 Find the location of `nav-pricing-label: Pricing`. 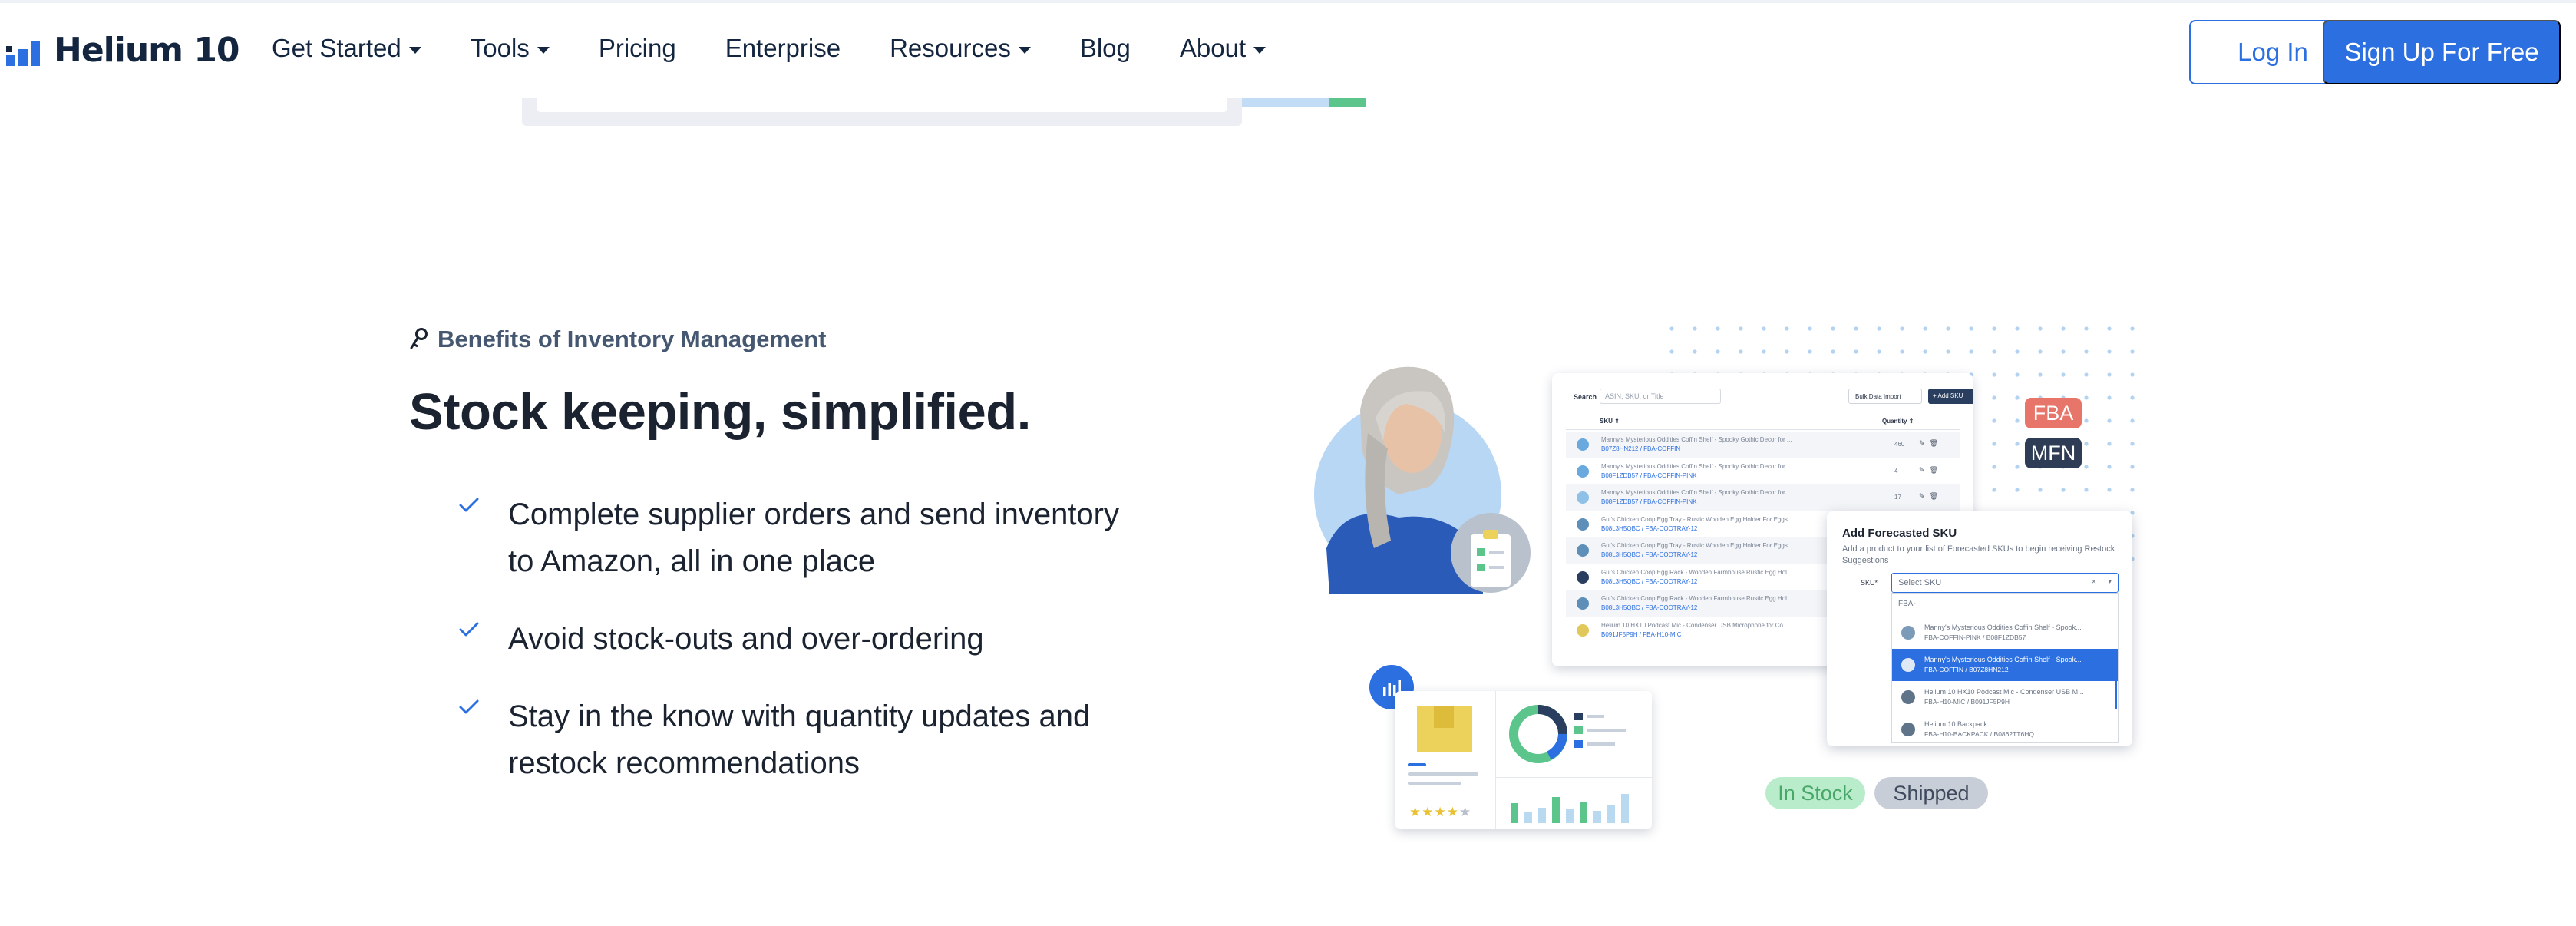

nav-pricing-label: Pricing is located at coordinates (637, 48).